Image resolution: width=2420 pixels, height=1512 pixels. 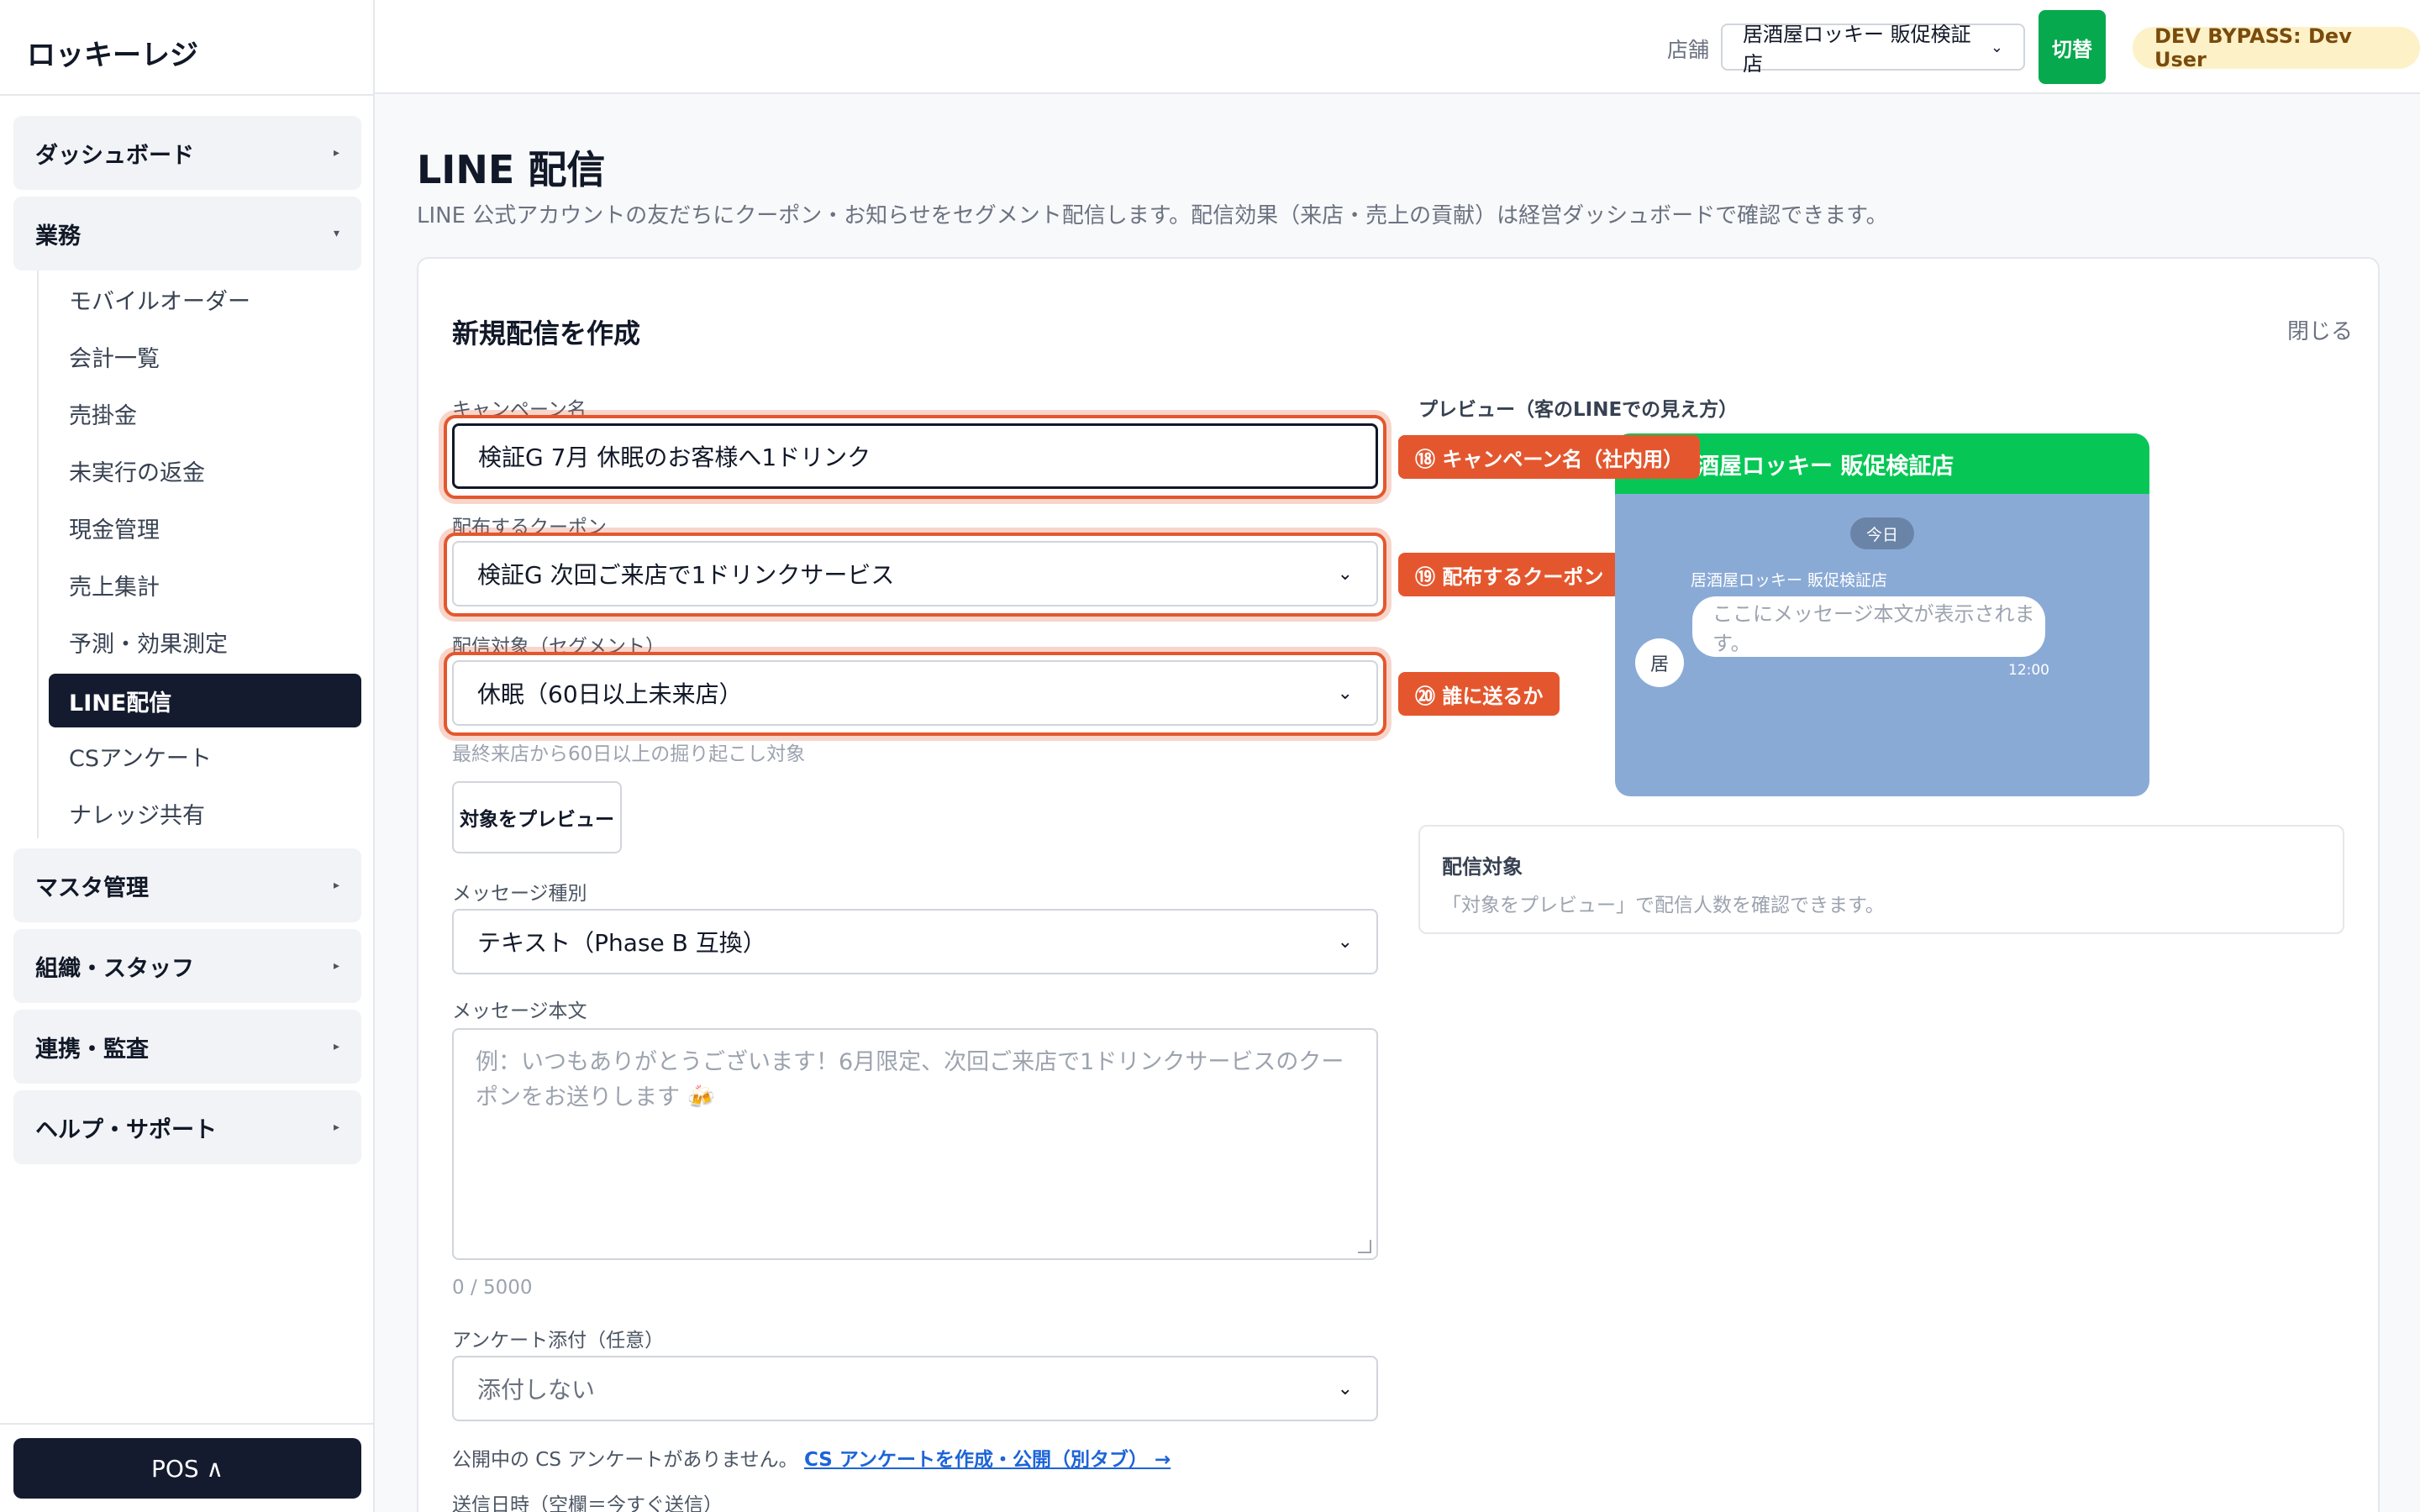 I want to click on nav-group-dashboard: ダッシュボード ▸, so click(x=187, y=153).